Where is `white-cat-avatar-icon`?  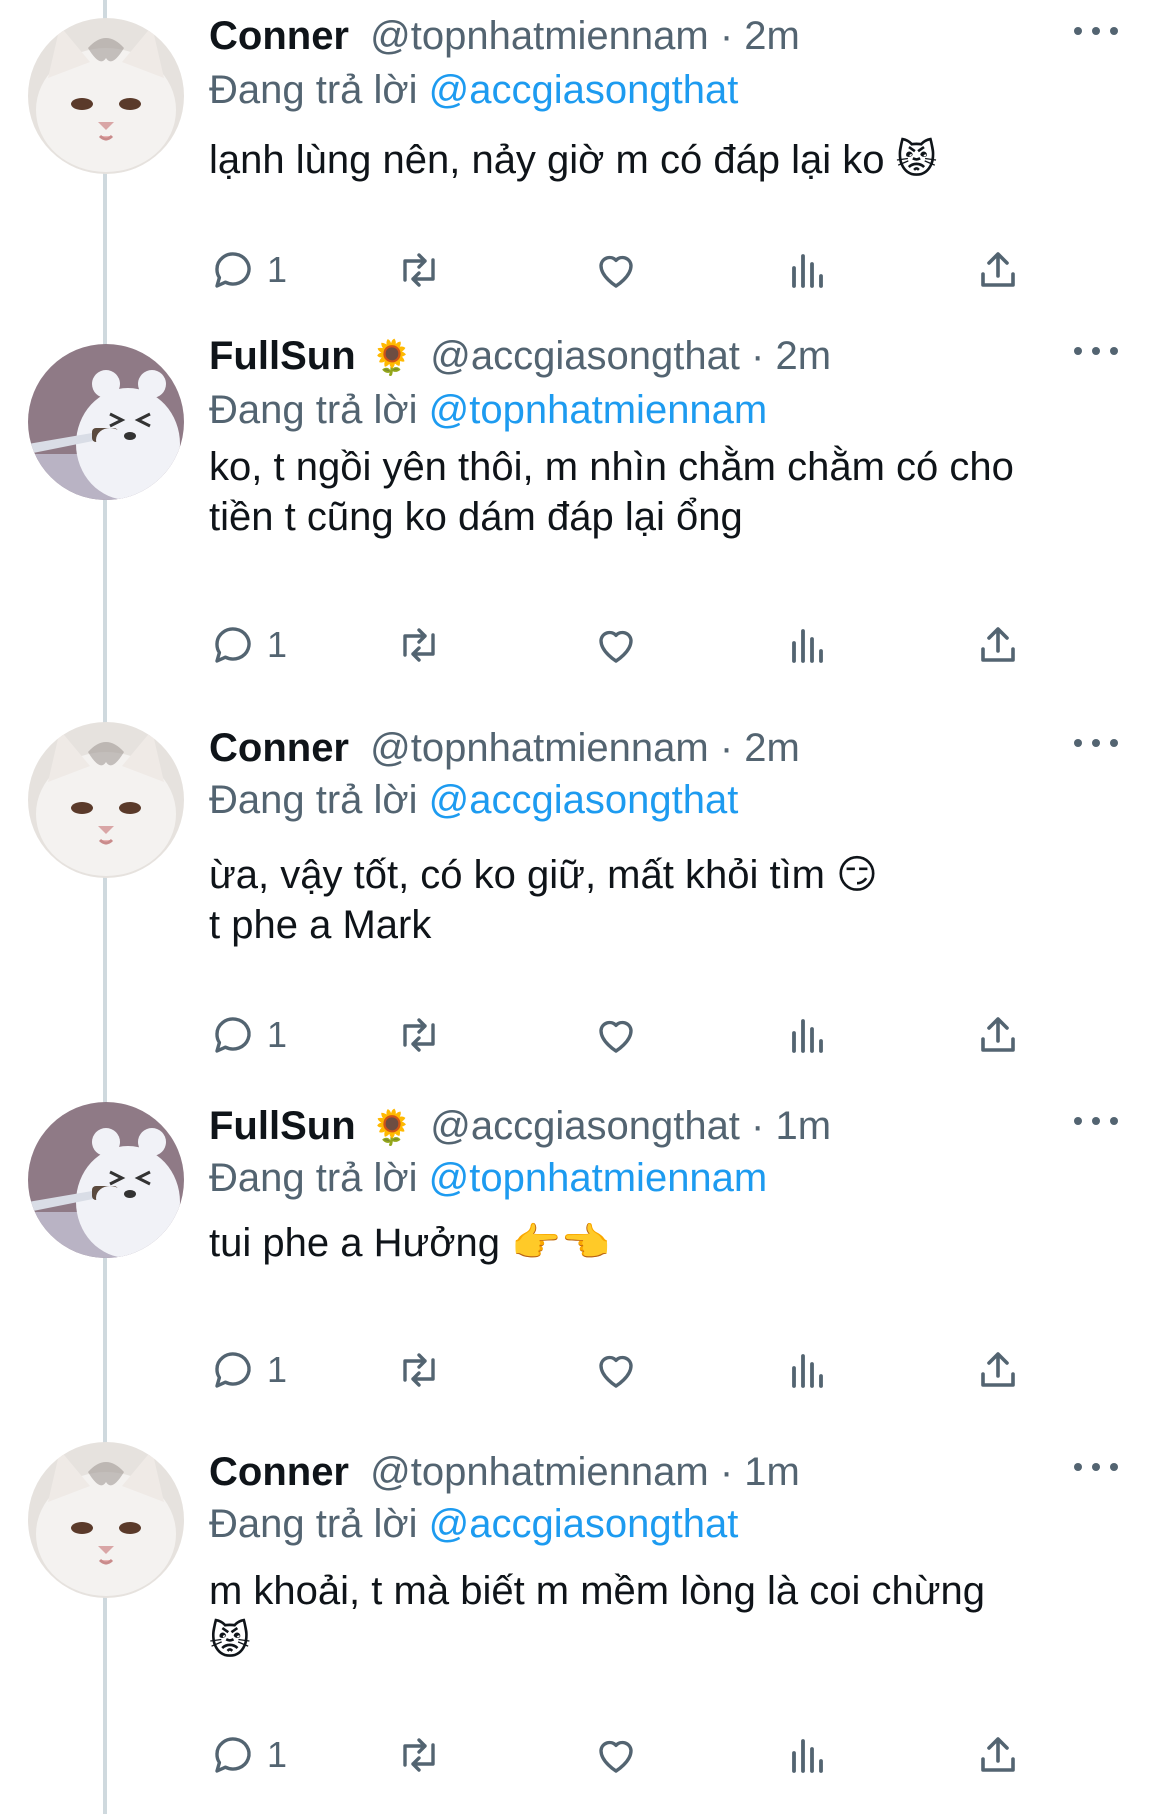
white-cat-avatar-icon is located at coordinates (106, 96).